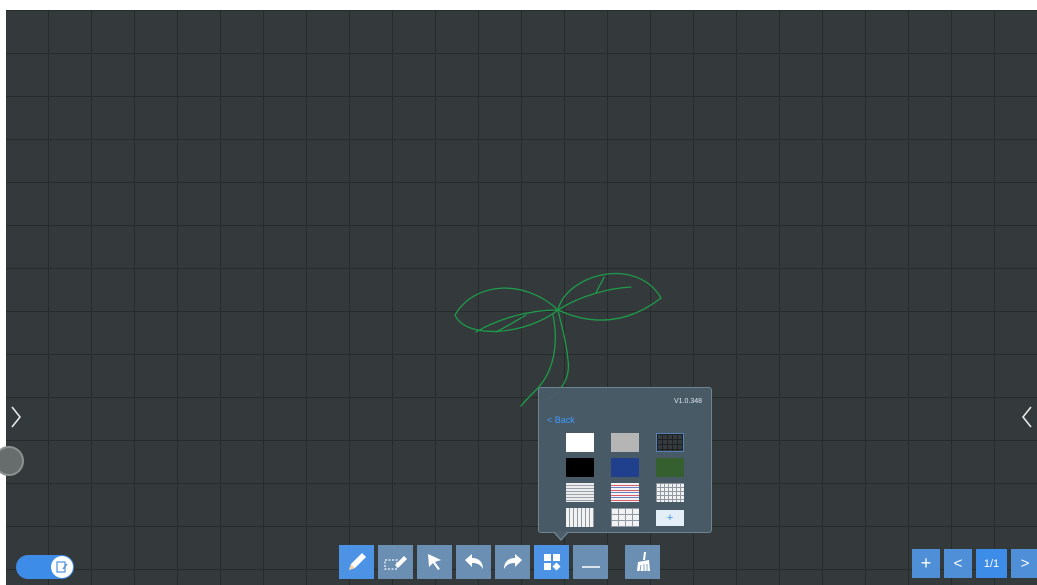  What do you see at coordinates (974, 563) in the screenshot?
I see `page-navigation: + < 1/1 >` at bounding box center [974, 563].